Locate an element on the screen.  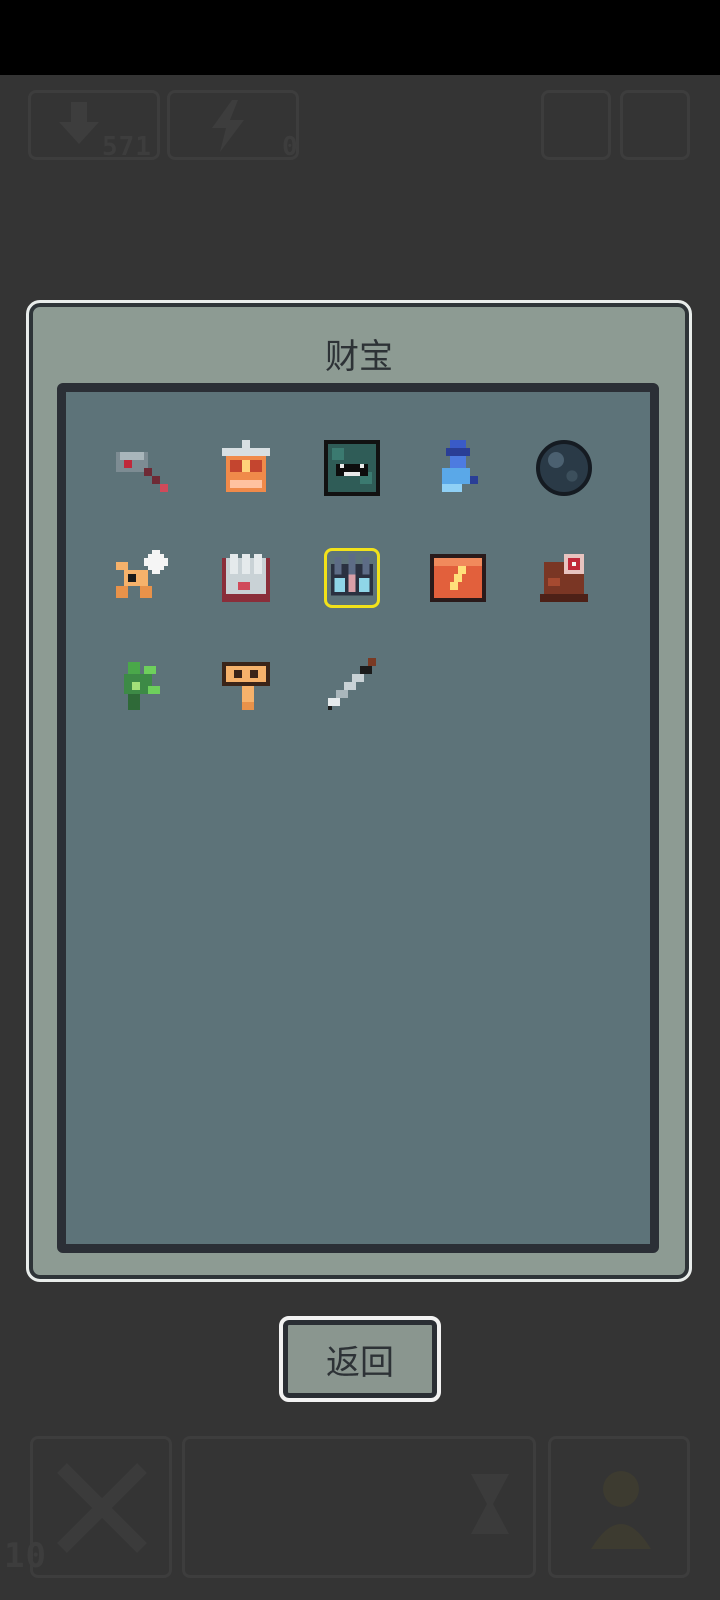
treasure-dark-box is located at coordinates (352, 468).